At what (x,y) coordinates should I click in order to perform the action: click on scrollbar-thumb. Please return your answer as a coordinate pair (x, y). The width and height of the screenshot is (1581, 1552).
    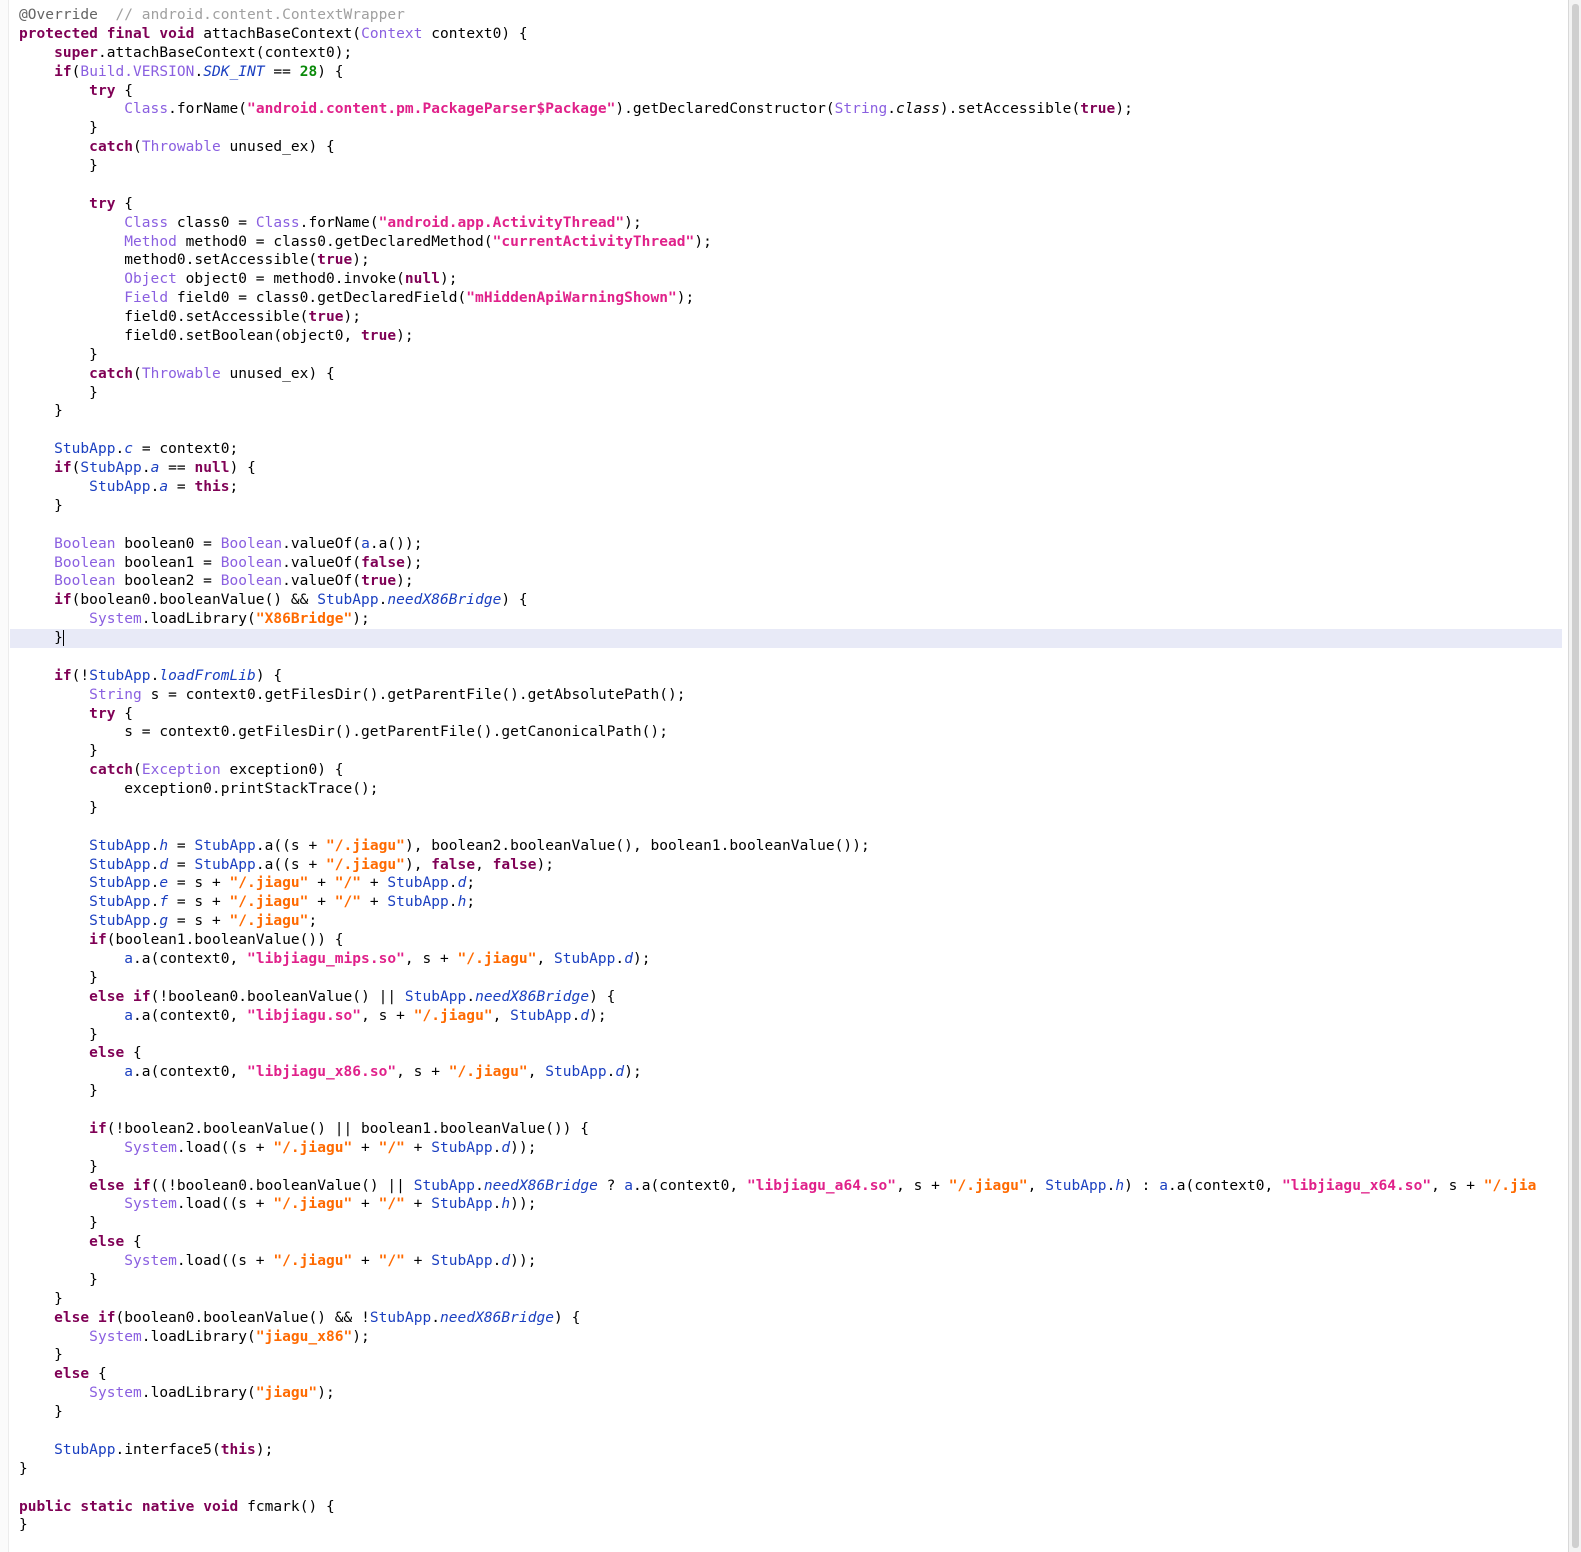
    Looking at the image, I should click on (1575, 776).